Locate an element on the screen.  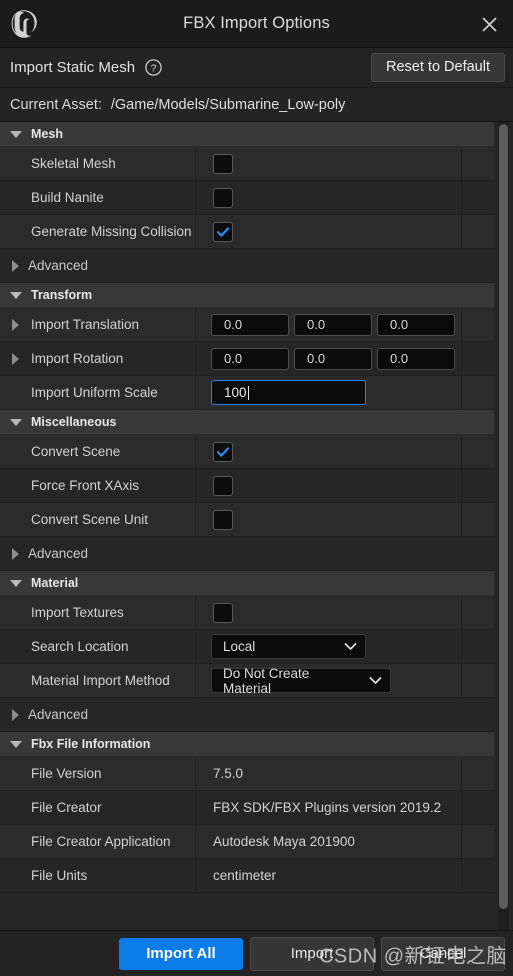
property-label: Import Translation is located at coordinates (85, 324).